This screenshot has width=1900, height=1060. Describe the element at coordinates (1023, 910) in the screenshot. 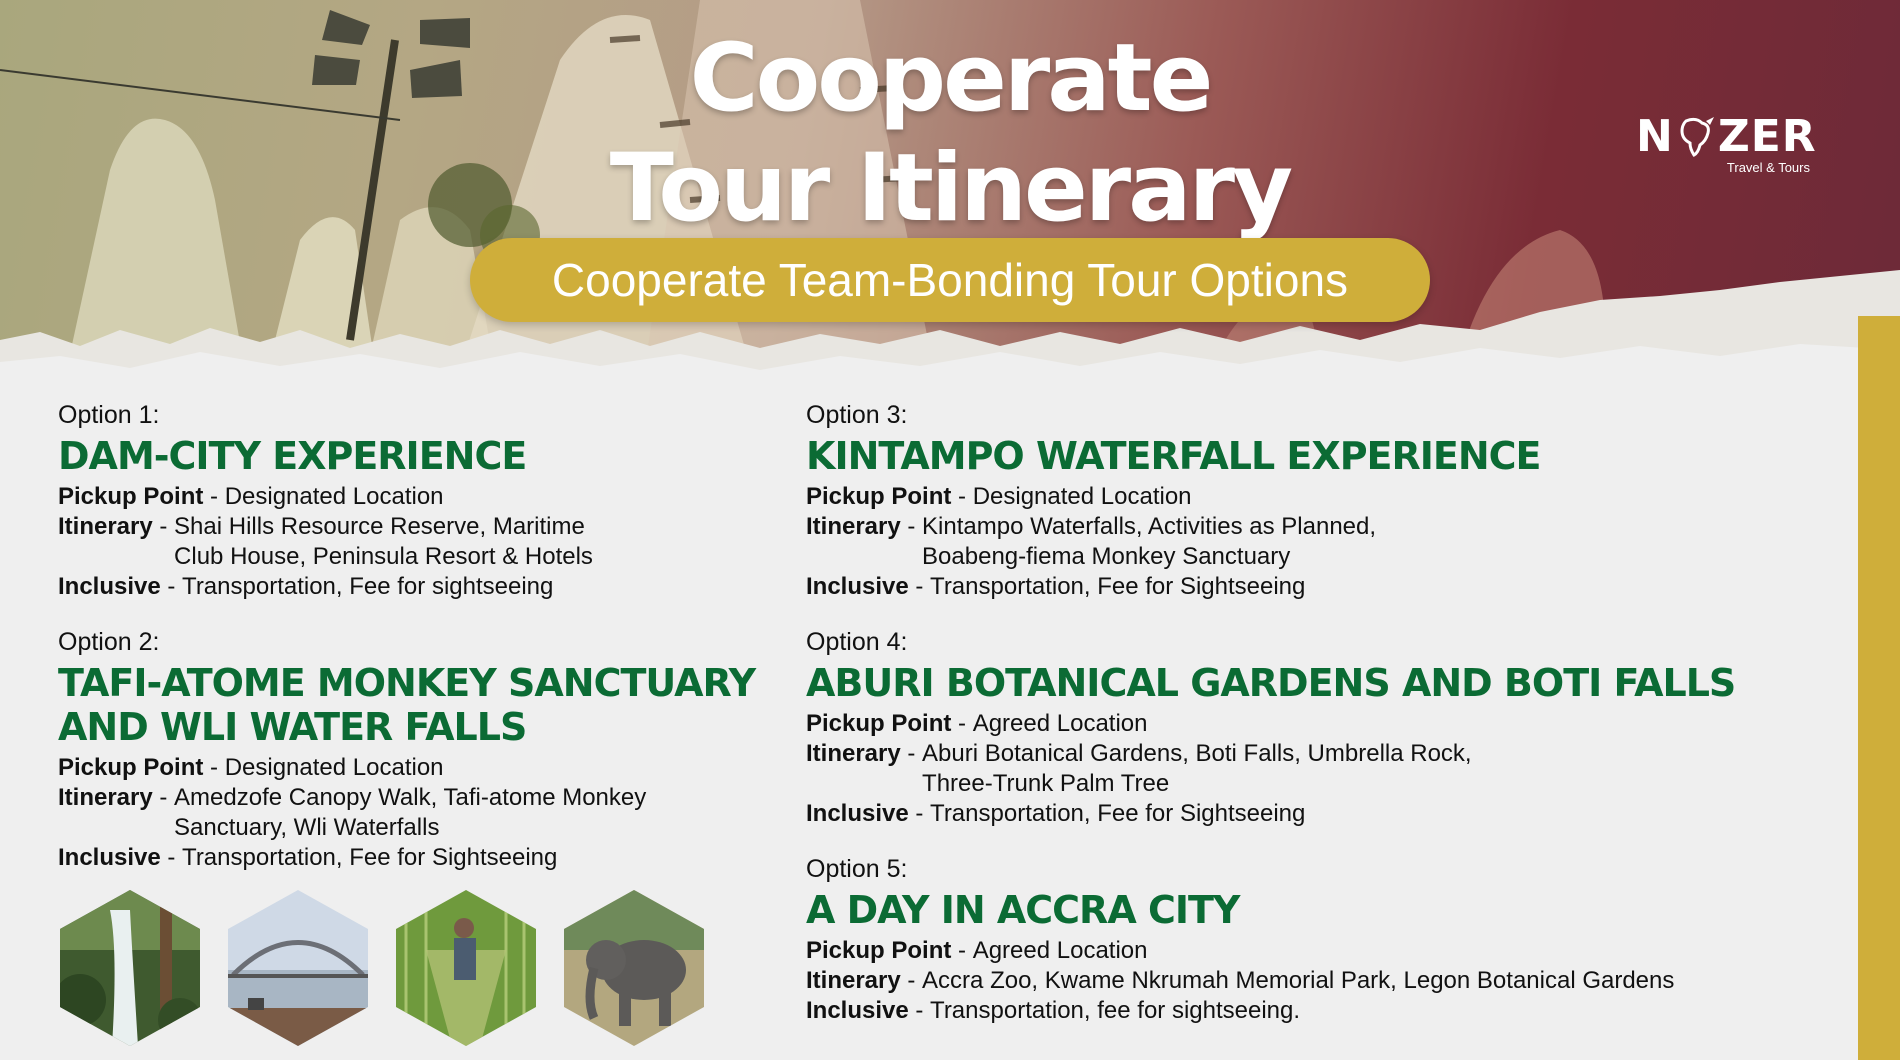

I see `option-title: A DAY IN ACCRA CITY` at that location.